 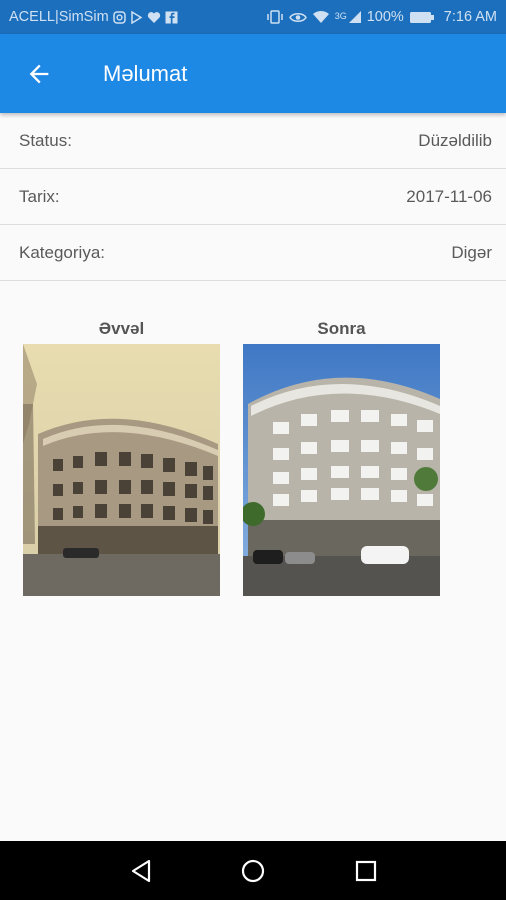 What do you see at coordinates (341, 470) in the screenshot?
I see `after-photo` at bounding box center [341, 470].